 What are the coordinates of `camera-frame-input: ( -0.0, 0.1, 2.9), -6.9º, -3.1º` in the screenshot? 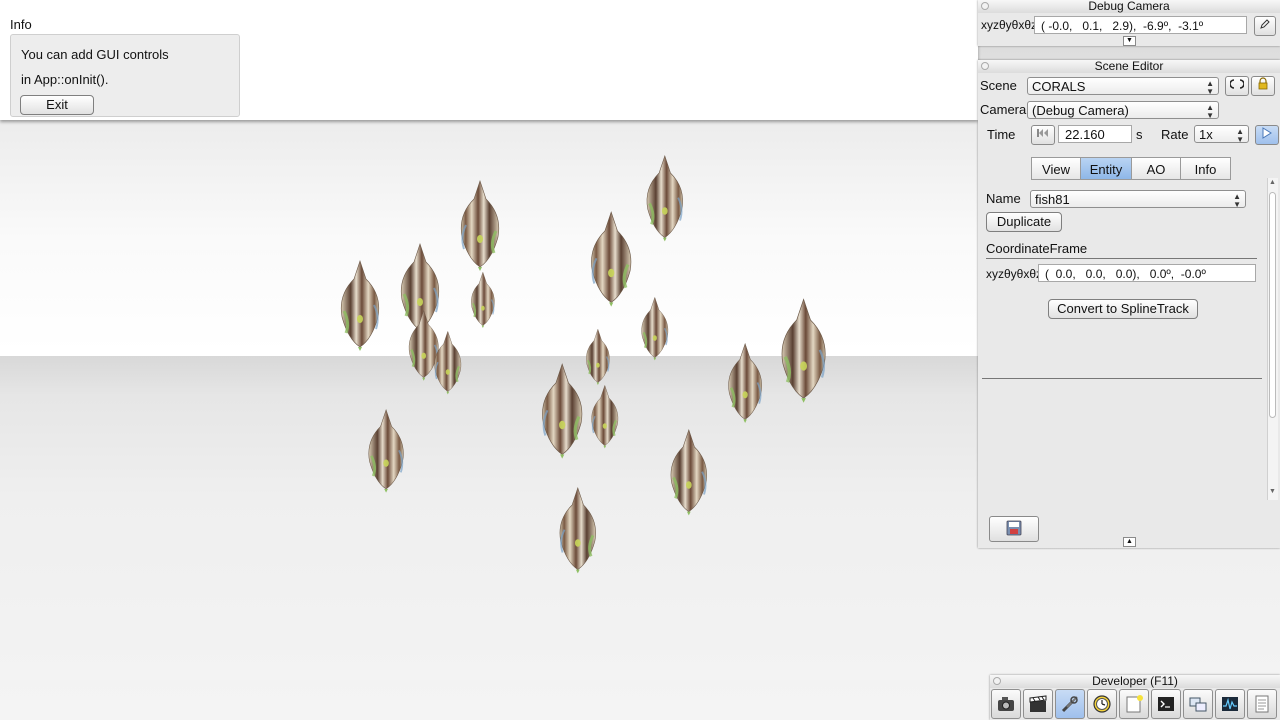 It's located at (1140, 25).